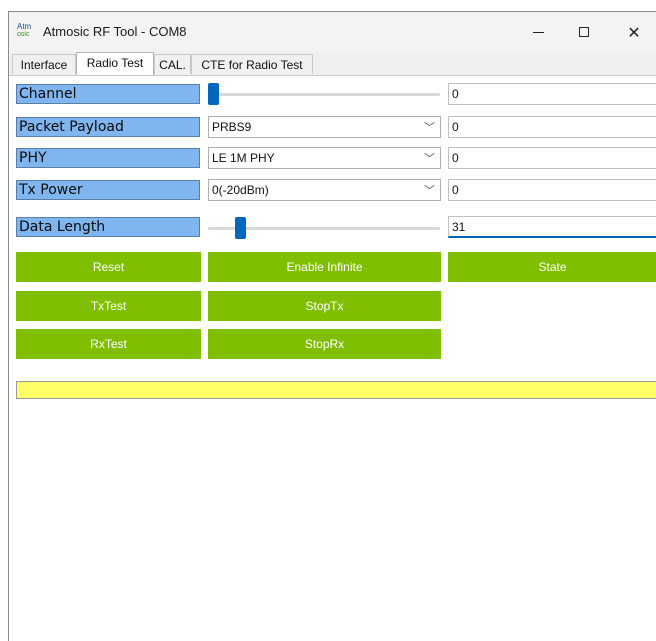 This screenshot has width=656, height=641. What do you see at coordinates (24, 26) in the screenshot?
I see `logo-top-text: Atm` at bounding box center [24, 26].